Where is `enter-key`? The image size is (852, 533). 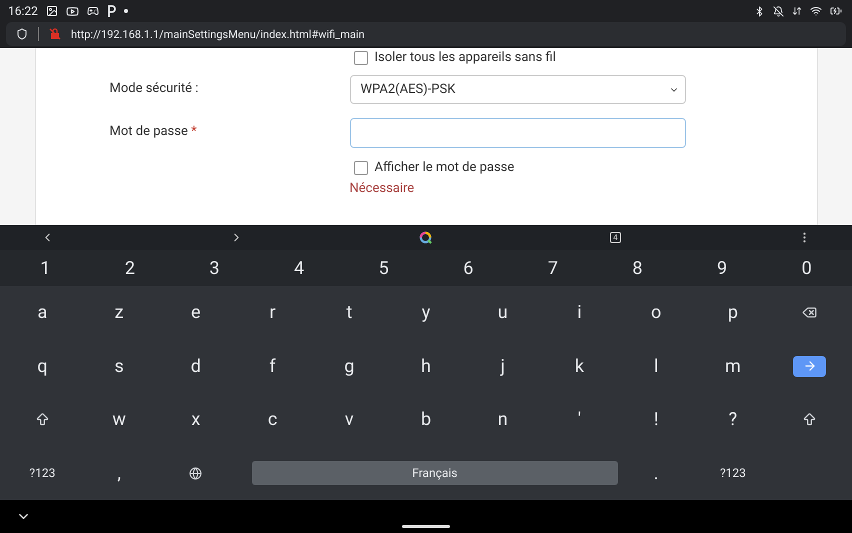
enter-key is located at coordinates (809, 366).